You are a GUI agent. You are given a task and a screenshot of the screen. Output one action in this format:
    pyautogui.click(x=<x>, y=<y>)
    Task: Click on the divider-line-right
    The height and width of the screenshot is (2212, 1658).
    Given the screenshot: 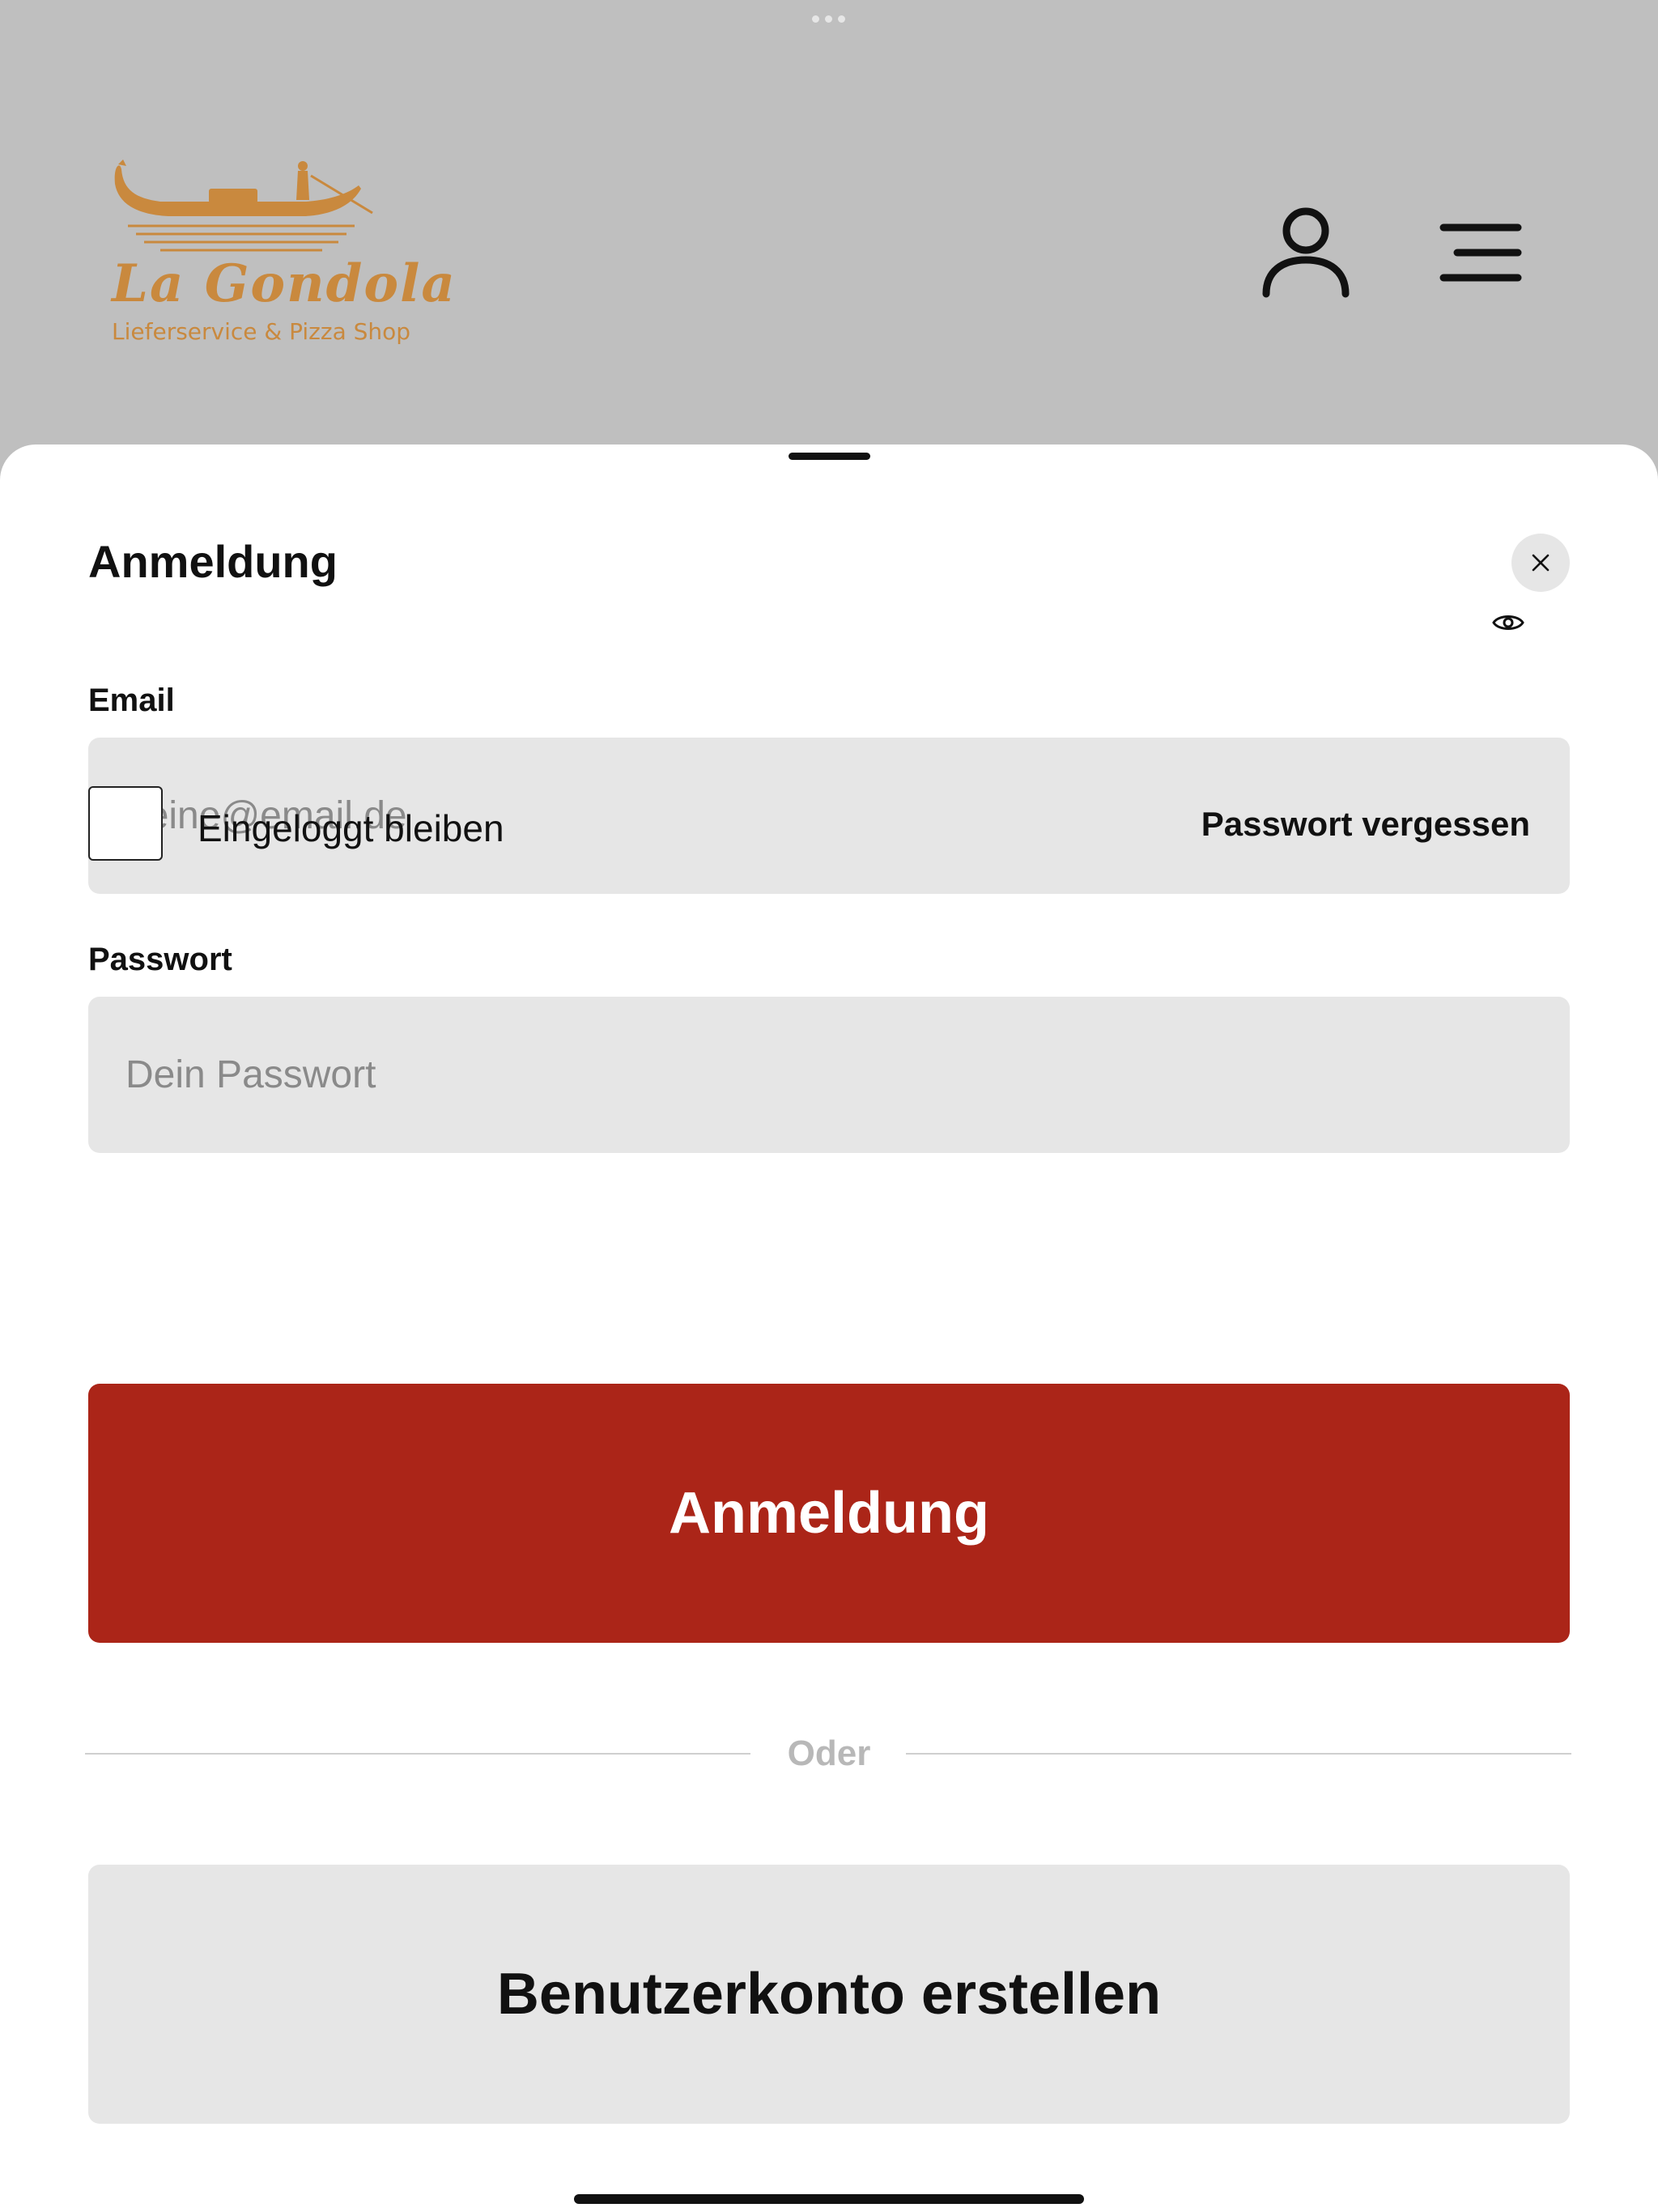 What is the action you would take?
    pyautogui.click(x=1238, y=1754)
    